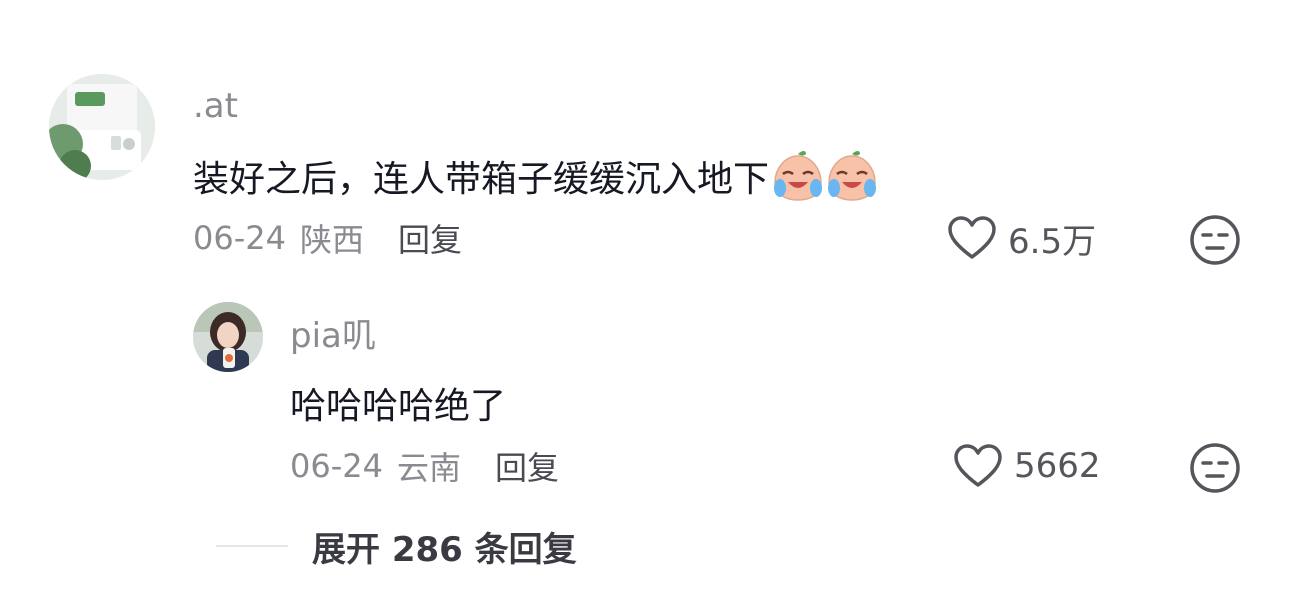 The height and width of the screenshot is (614, 1290). Describe the element at coordinates (1057, 466) in the screenshot. I see `like-count: 5662` at that location.